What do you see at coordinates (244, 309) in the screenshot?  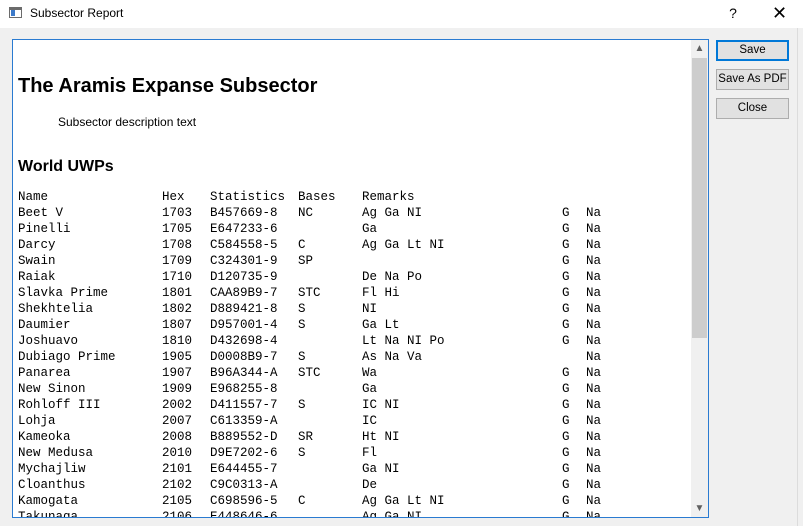 I see `world-statistics: D889421-8` at bounding box center [244, 309].